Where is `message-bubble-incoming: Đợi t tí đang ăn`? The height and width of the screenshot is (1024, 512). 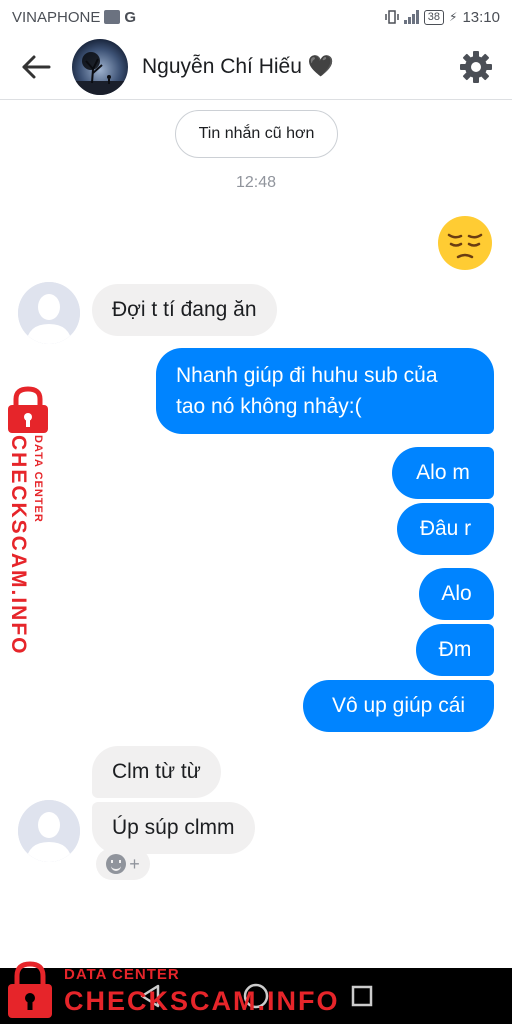
message-bubble-incoming: Đợi t tí đang ăn is located at coordinates (184, 310).